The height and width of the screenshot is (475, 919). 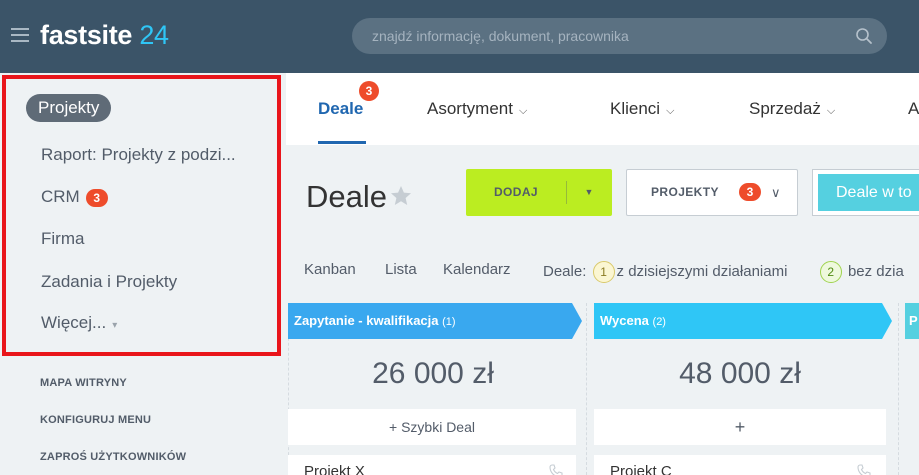 I want to click on view-kalendarz: Kalendarz, so click(x=477, y=269).